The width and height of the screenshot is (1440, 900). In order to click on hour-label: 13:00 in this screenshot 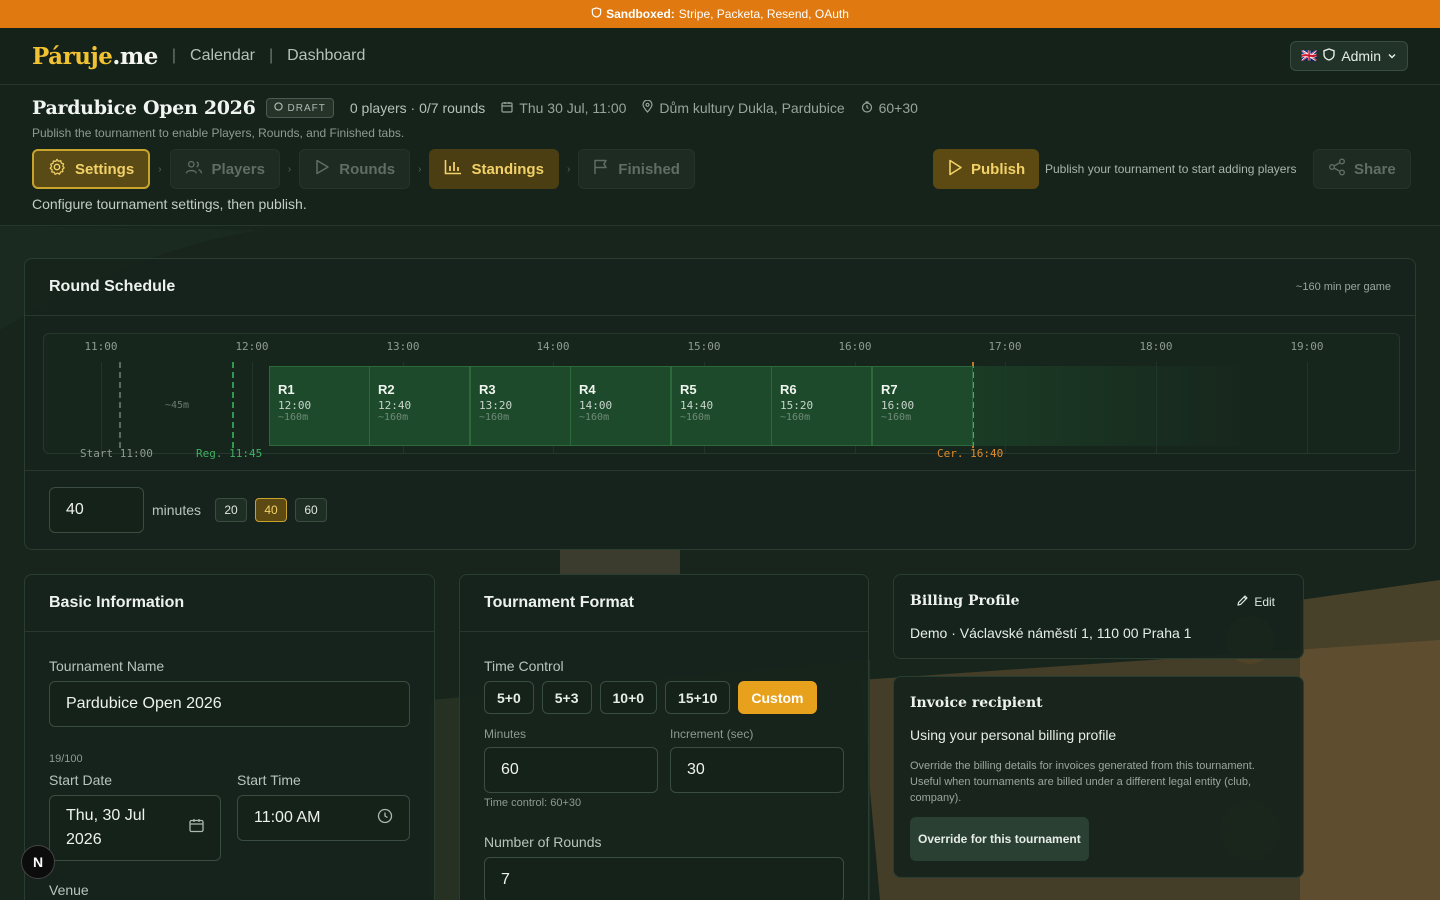, I will do `click(403, 346)`.